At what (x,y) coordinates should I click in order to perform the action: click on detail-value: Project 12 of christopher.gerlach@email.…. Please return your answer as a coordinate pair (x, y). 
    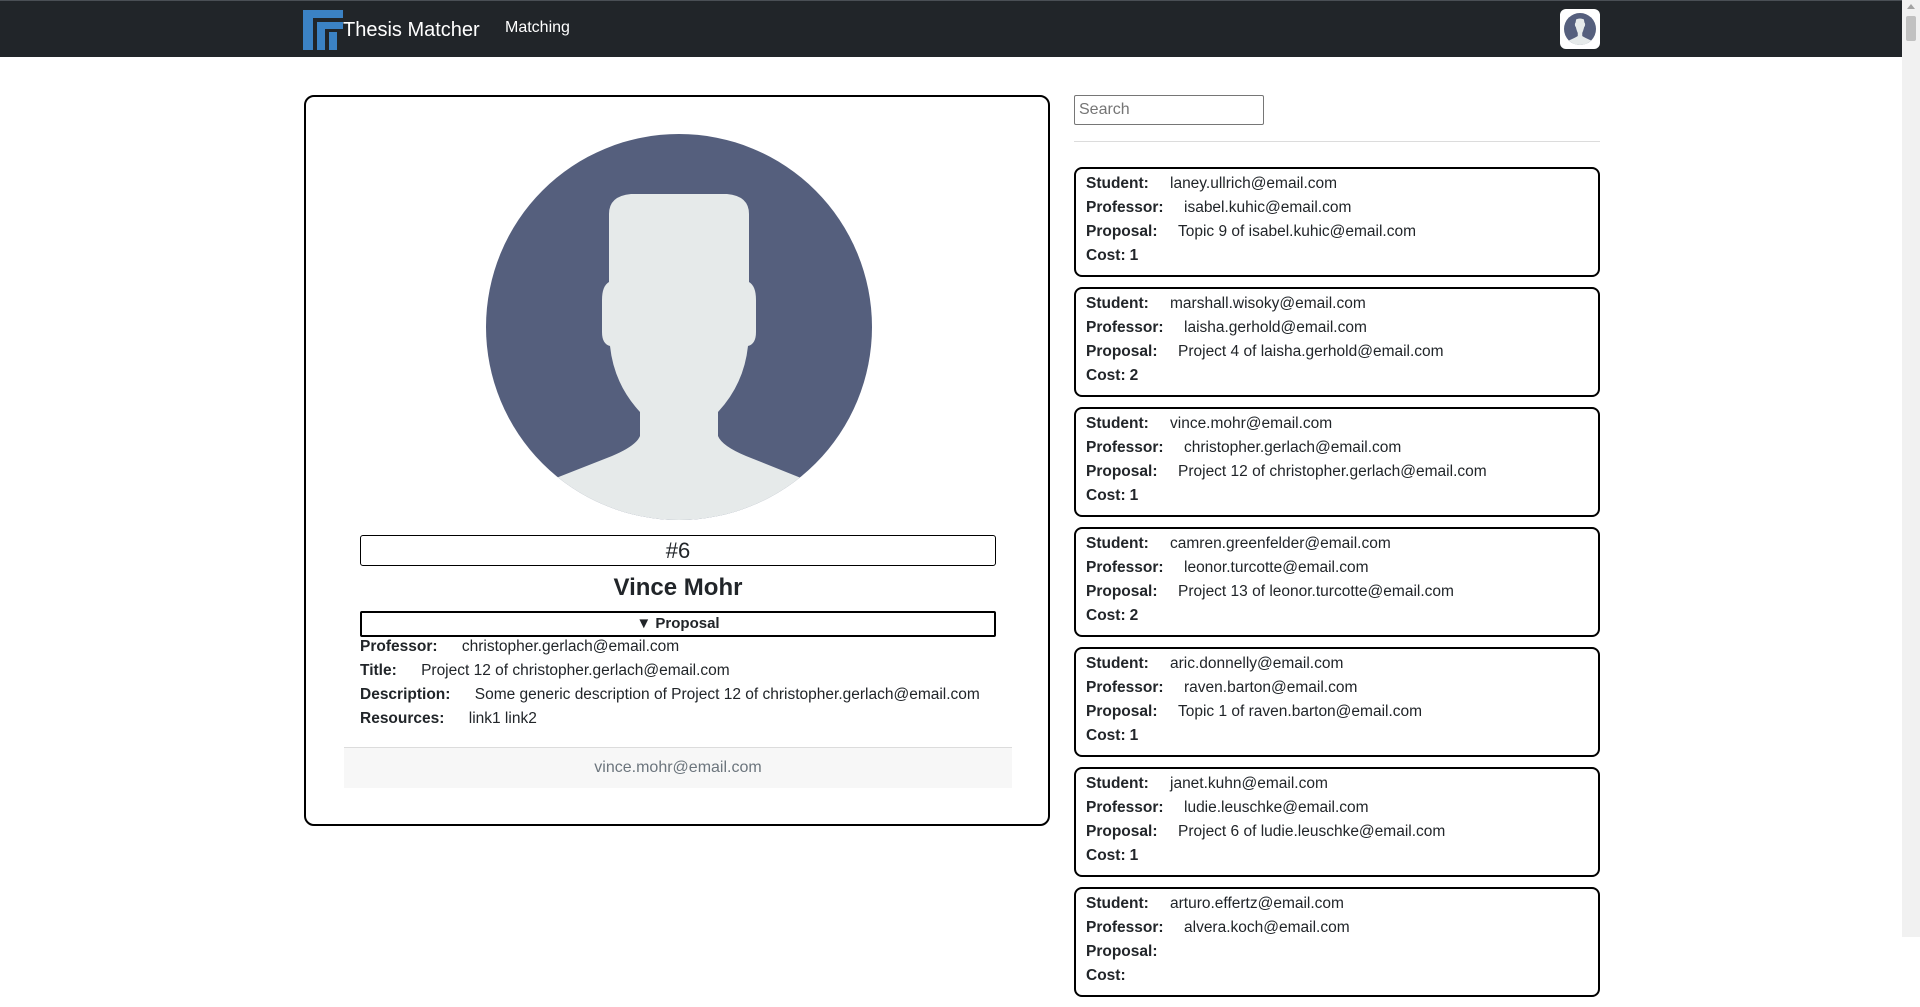
    Looking at the image, I should click on (575, 670).